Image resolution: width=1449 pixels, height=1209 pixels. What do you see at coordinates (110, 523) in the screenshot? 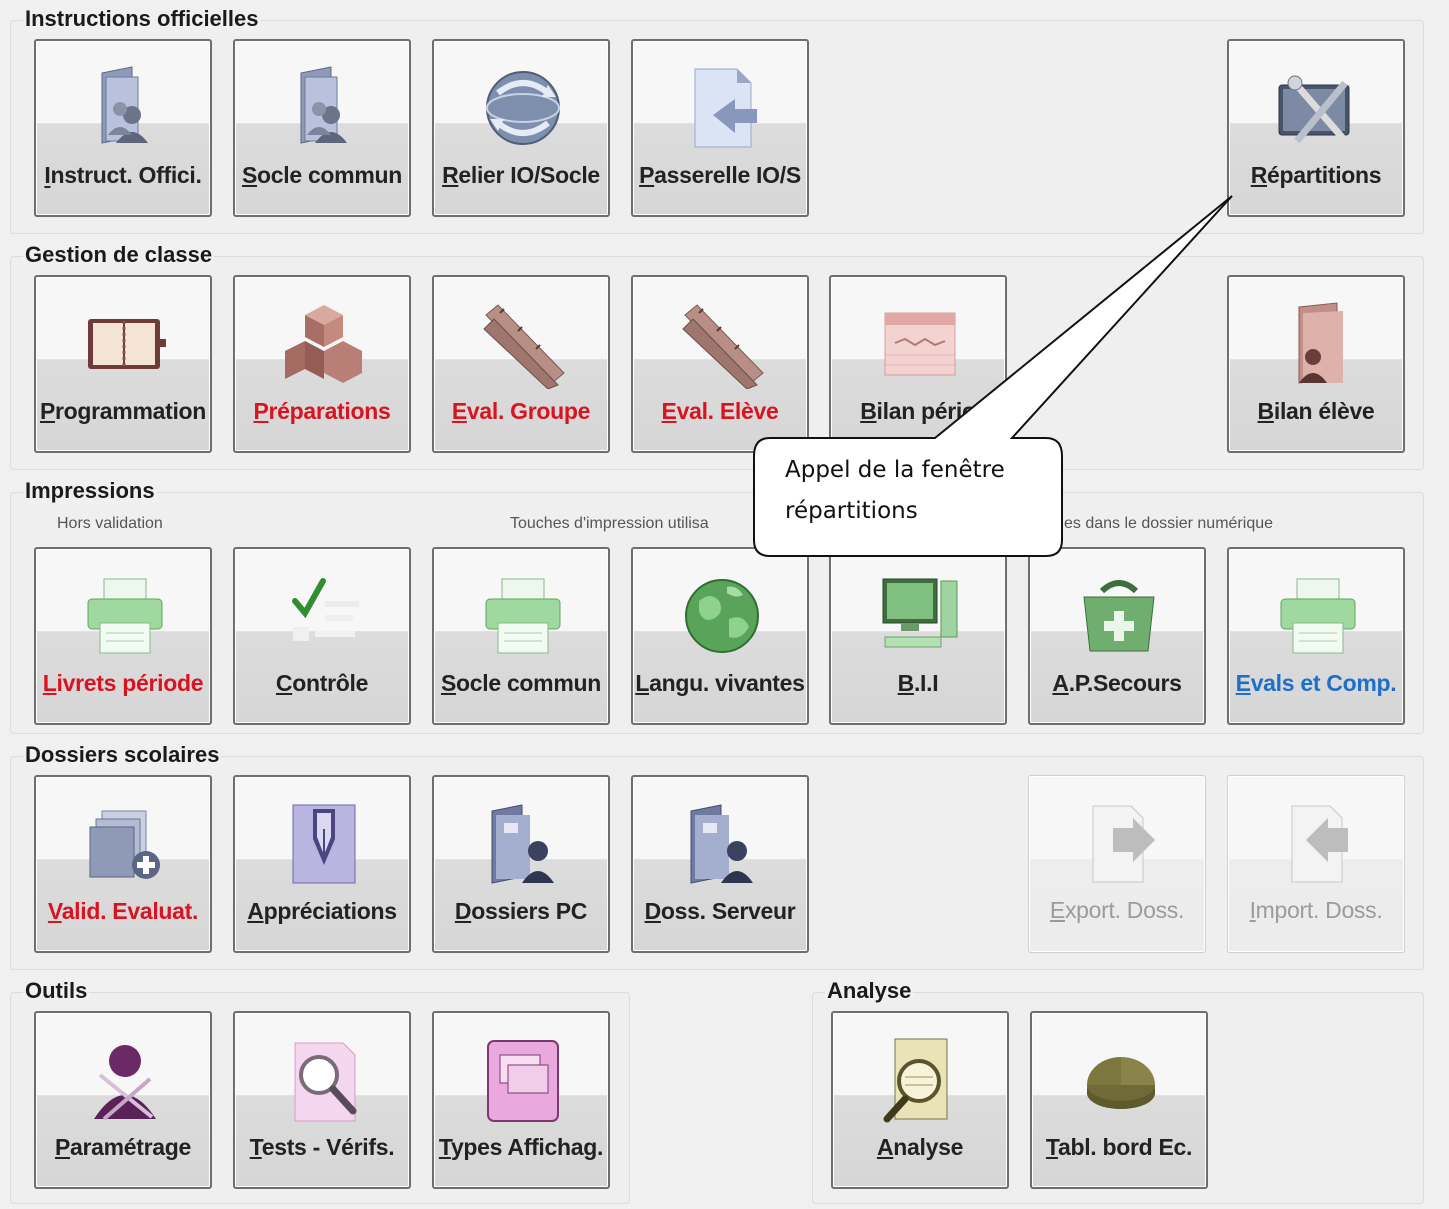
I see `impressions-subtitle-left: Hors validation` at bounding box center [110, 523].